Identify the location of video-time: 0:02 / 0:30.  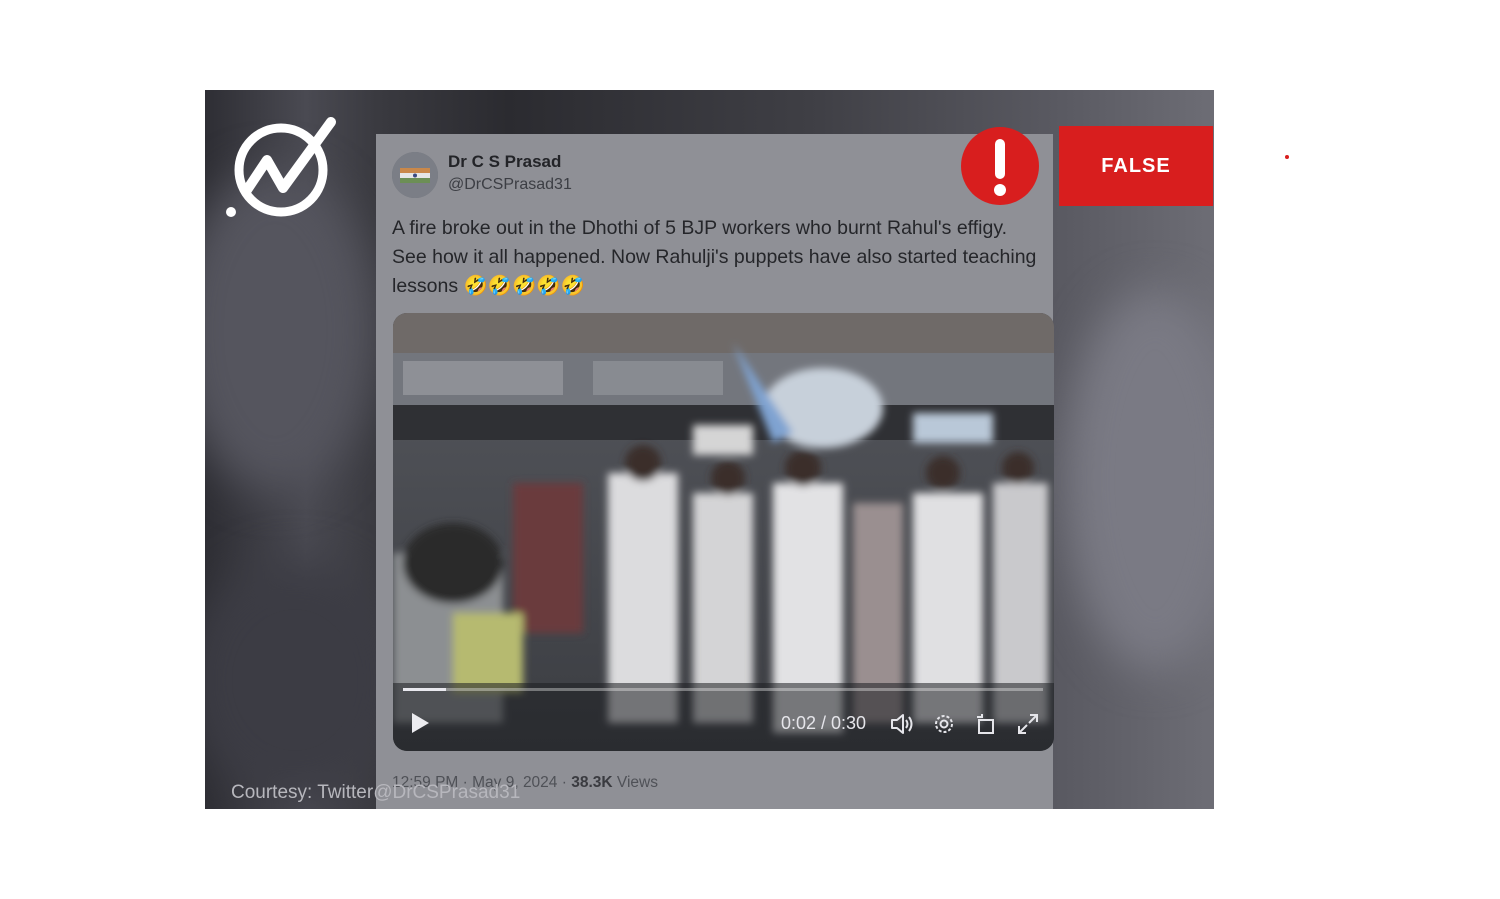
(824, 723).